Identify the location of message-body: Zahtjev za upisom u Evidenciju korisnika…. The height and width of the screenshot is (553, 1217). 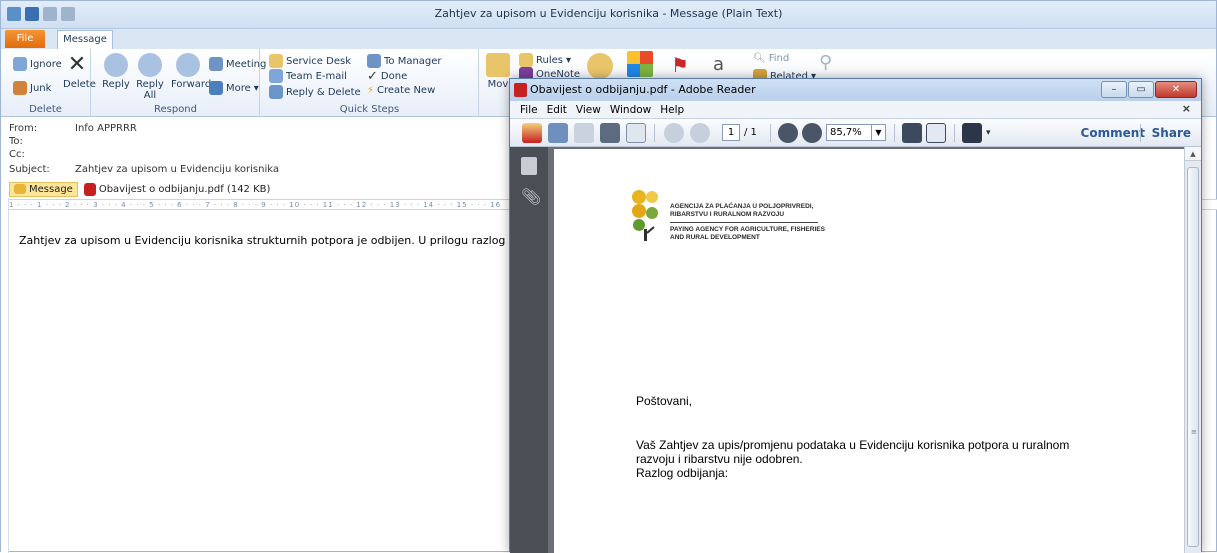
(291, 240).